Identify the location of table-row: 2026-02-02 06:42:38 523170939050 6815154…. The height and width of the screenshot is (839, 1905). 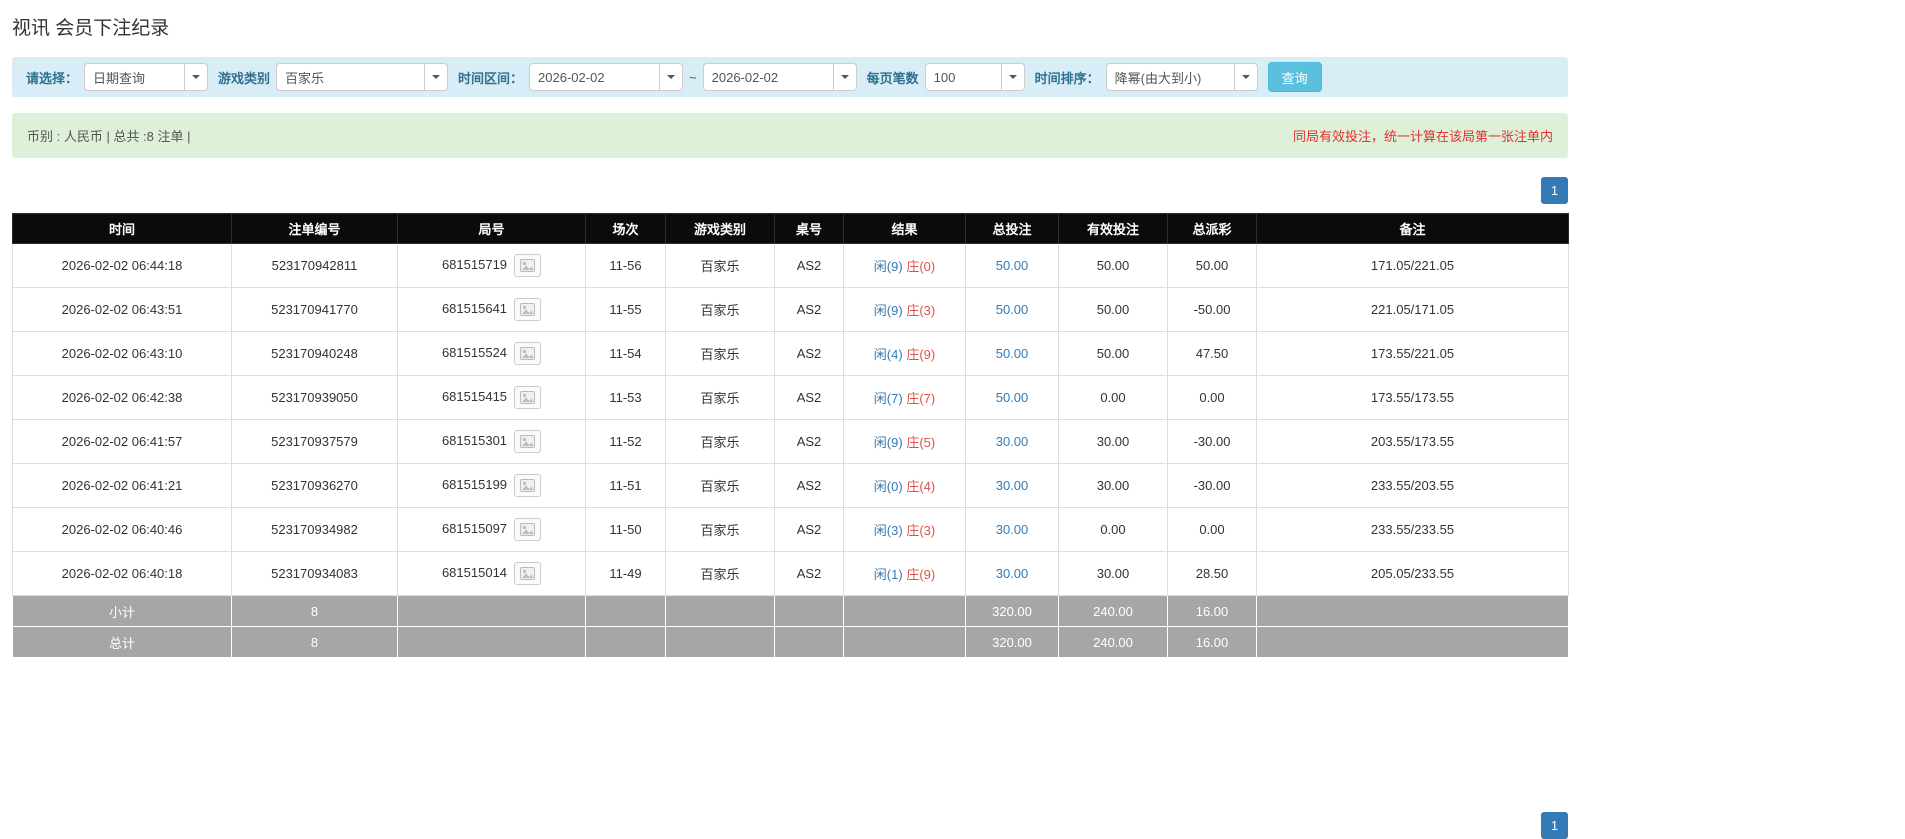
(790, 397).